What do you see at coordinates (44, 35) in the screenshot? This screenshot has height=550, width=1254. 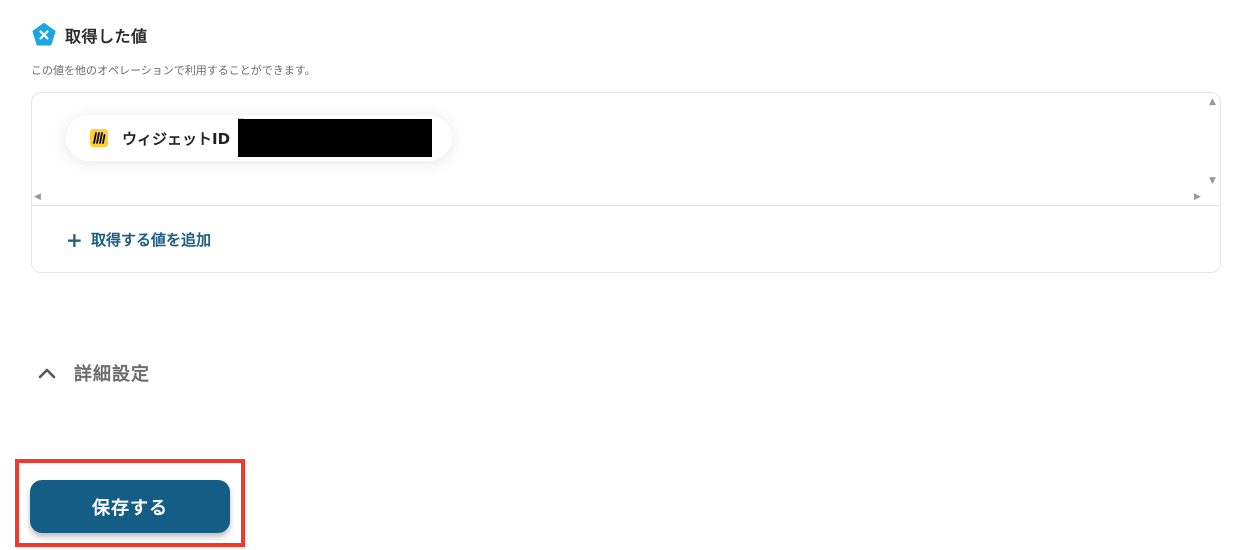 I see `yoom-x-icon` at bounding box center [44, 35].